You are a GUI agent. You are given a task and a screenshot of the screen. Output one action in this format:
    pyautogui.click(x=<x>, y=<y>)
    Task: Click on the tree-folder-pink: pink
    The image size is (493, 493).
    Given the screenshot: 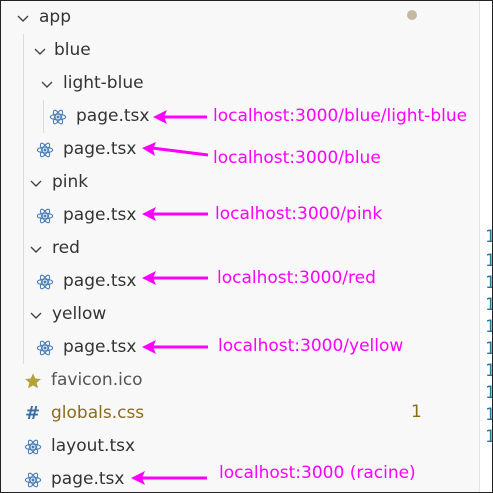 What is the action you would take?
    pyautogui.click(x=240, y=182)
    